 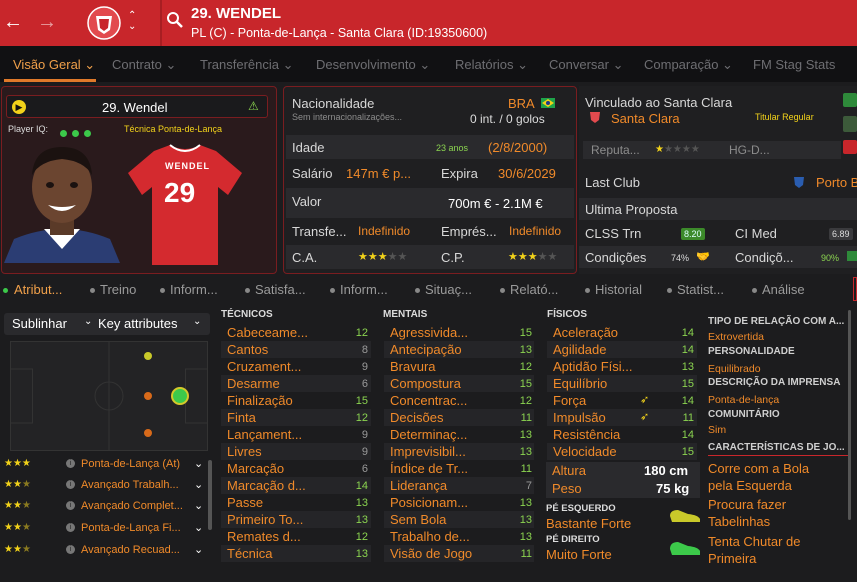 I want to click on back-arrow-icon: ←, so click(x=13, y=22).